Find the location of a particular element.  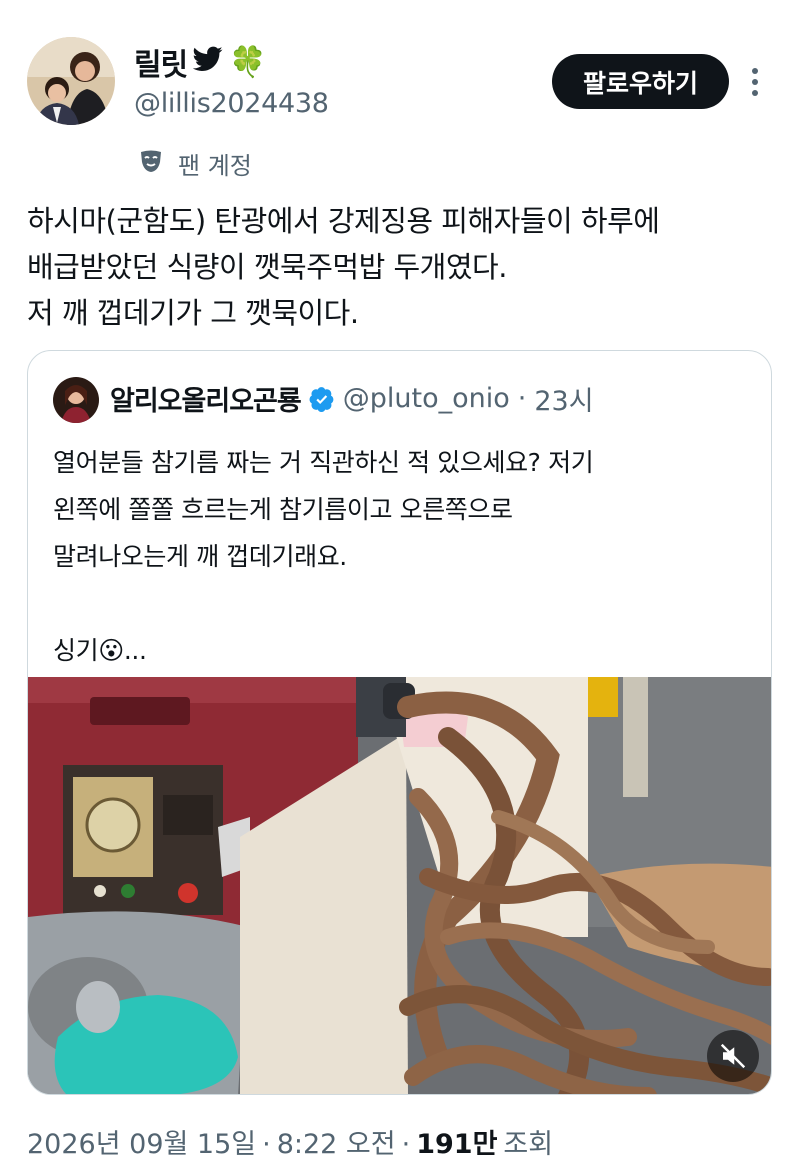

author-name-text: 릴릿 is located at coordinates (161, 65).